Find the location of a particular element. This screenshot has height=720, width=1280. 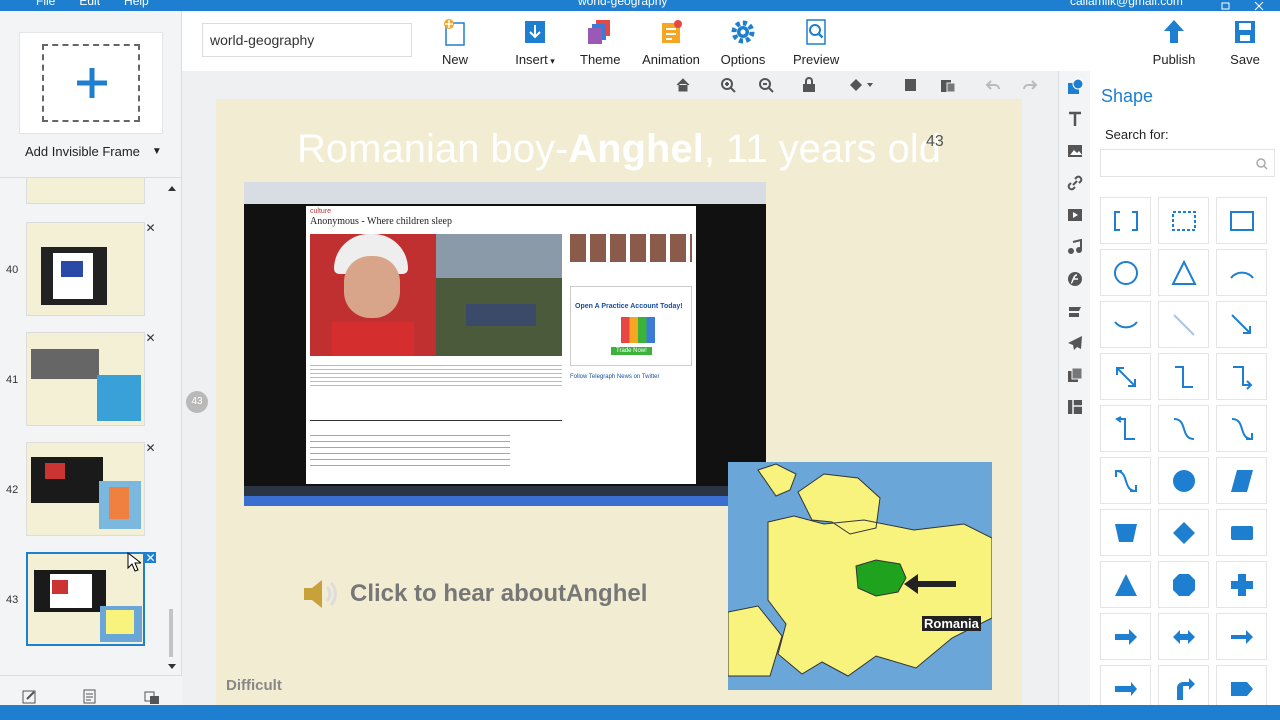

parallelogram-shape is located at coordinates (1241, 480).